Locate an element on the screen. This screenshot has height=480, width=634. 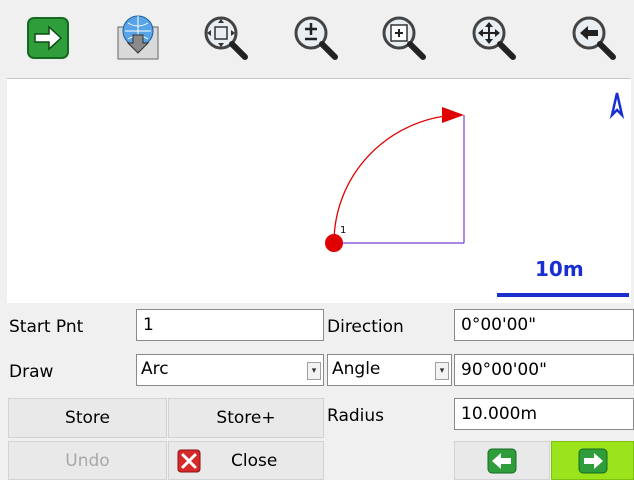
zoom-window-icon is located at coordinates (404, 38).